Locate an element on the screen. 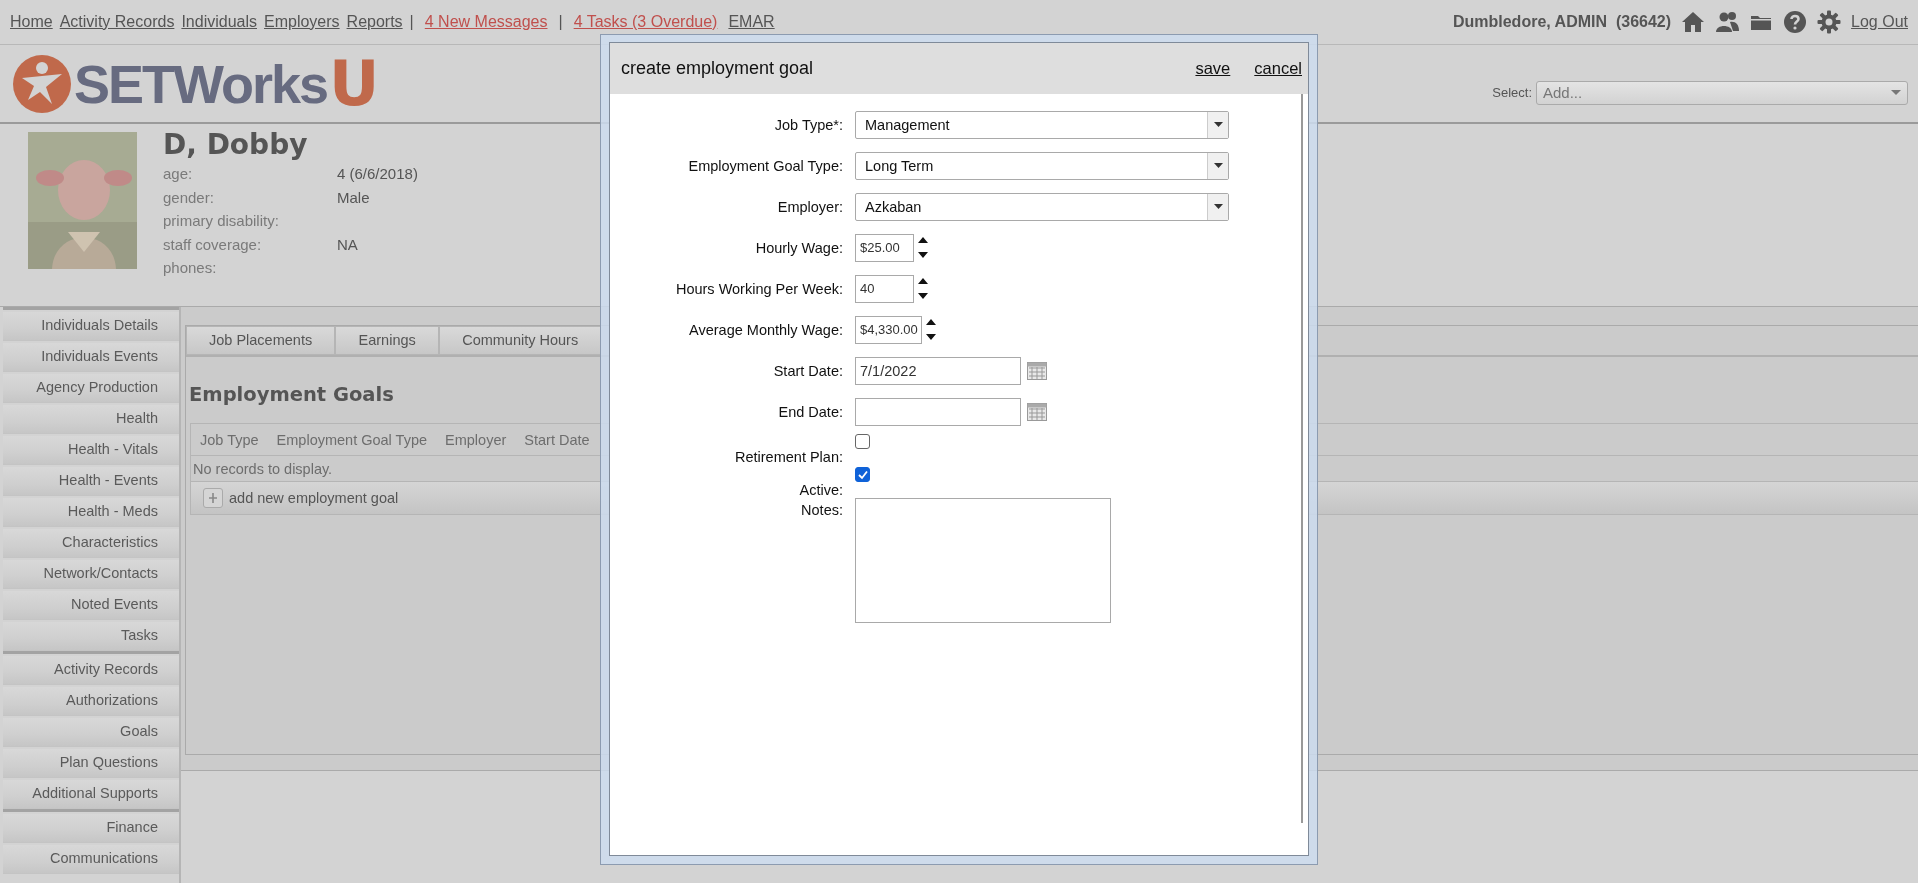 The width and height of the screenshot is (1918, 883). sidebar-item: Health - Meds is located at coordinates (91, 512).